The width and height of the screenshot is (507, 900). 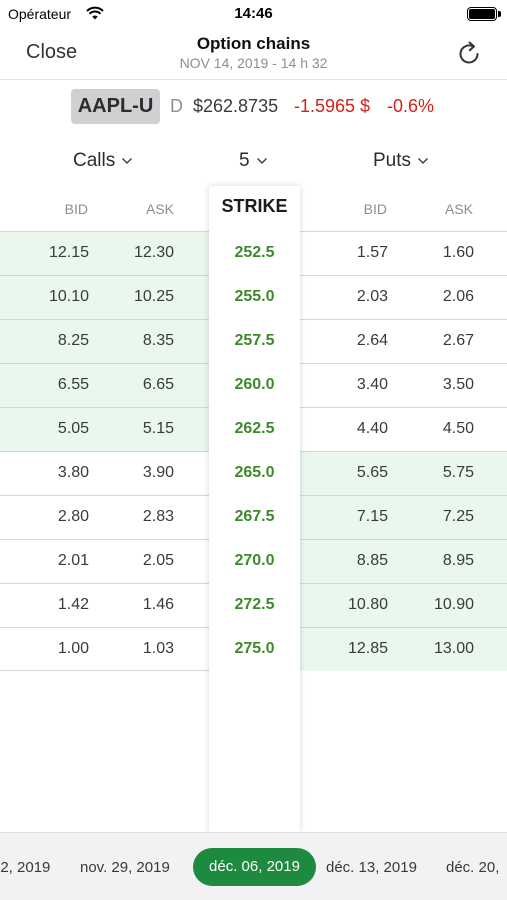 I want to click on expiration-date-option: déc. 20,, so click(x=472, y=867).